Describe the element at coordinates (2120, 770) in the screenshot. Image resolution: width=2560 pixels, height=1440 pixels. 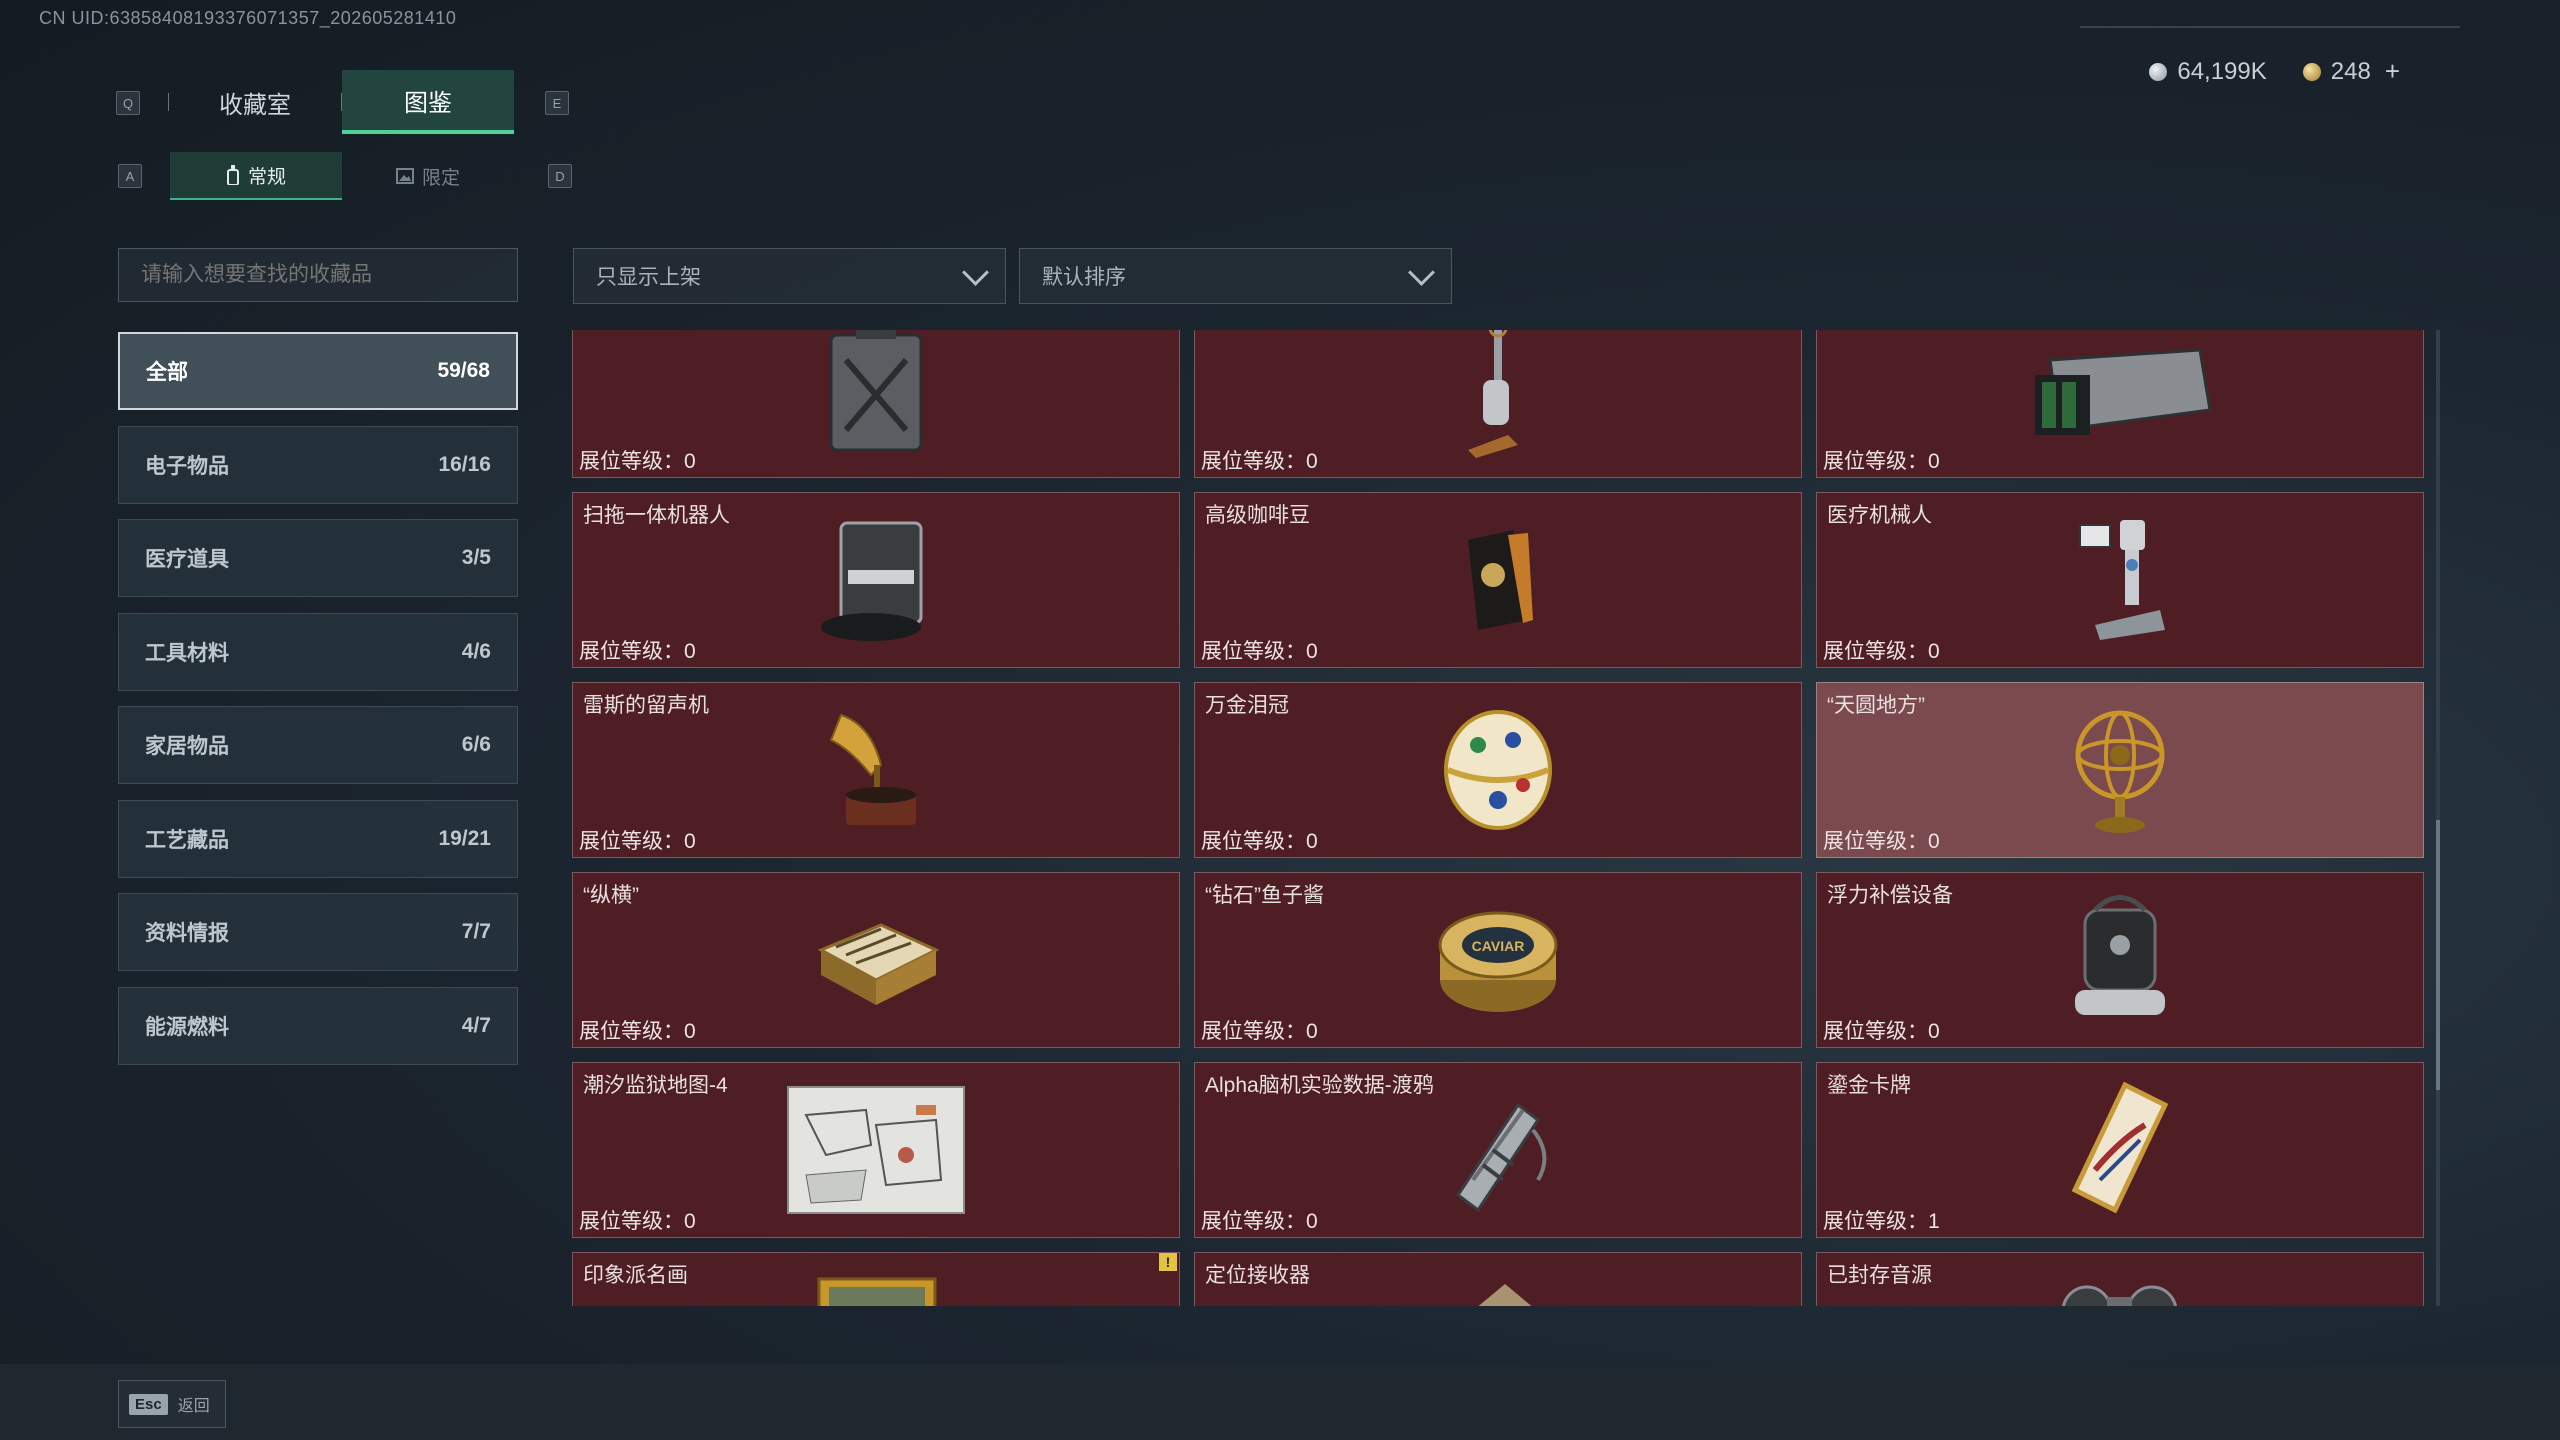
I see `item-card: “天圆地方” 展位等级：0` at that location.